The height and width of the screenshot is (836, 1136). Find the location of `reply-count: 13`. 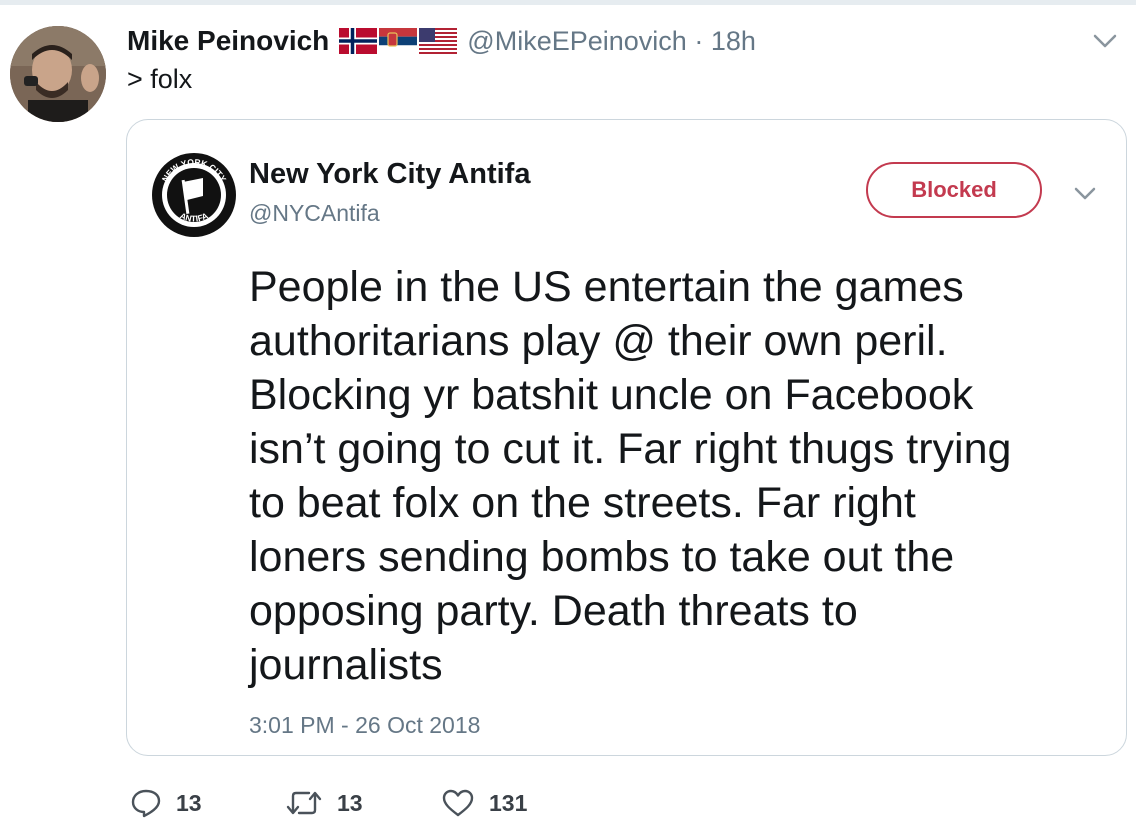

reply-count: 13 is located at coordinates (189, 802).